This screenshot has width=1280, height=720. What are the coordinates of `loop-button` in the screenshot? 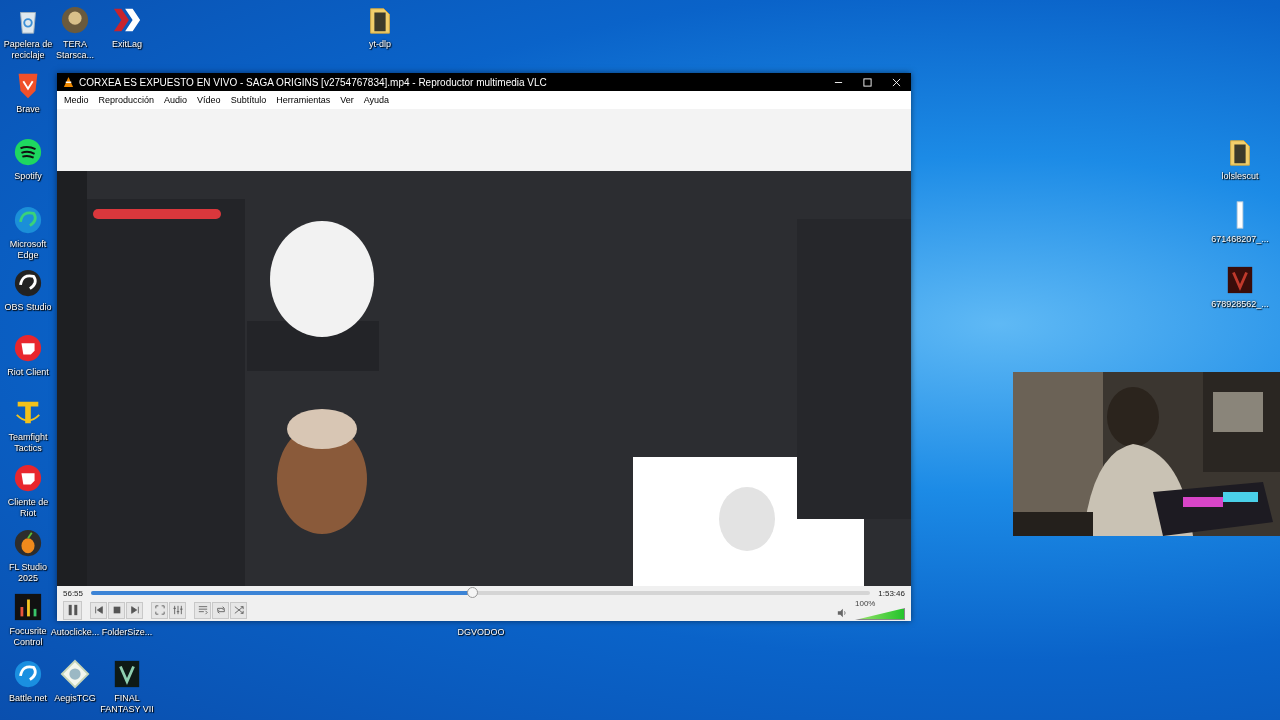 It's located at (220, 610).